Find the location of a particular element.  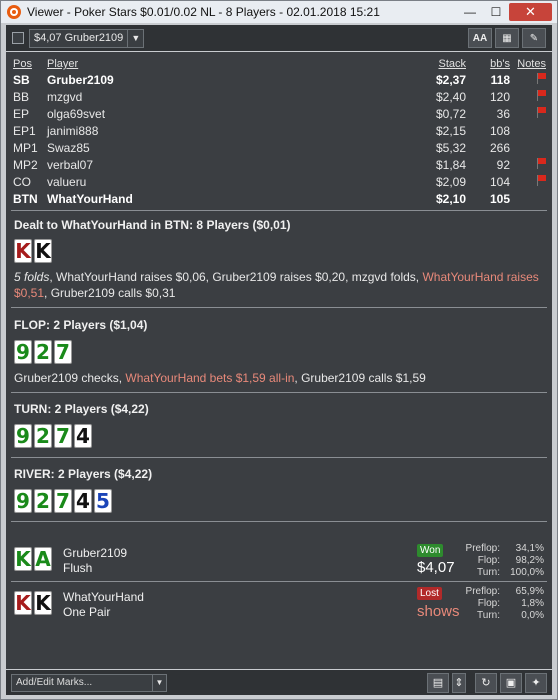

player-row: BB mzgvd $2,40 120 is located at coordinates (279, 96).